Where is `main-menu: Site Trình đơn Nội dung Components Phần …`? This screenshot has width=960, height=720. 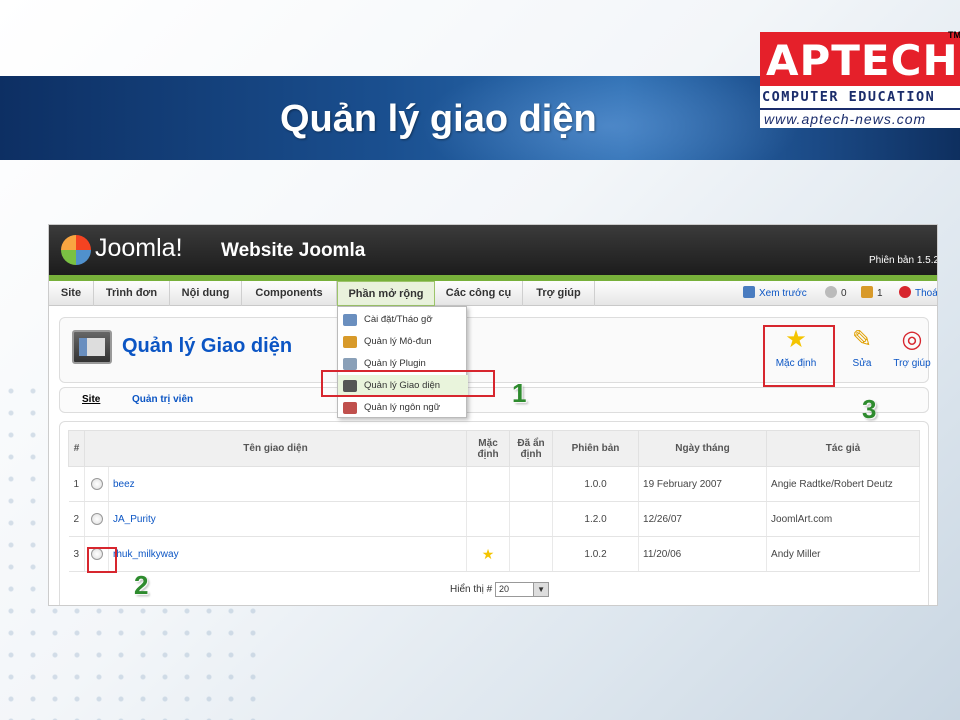
main-menu: Site Trình đơn Nội dung Components Phần … is located at coordinates (493, 293).